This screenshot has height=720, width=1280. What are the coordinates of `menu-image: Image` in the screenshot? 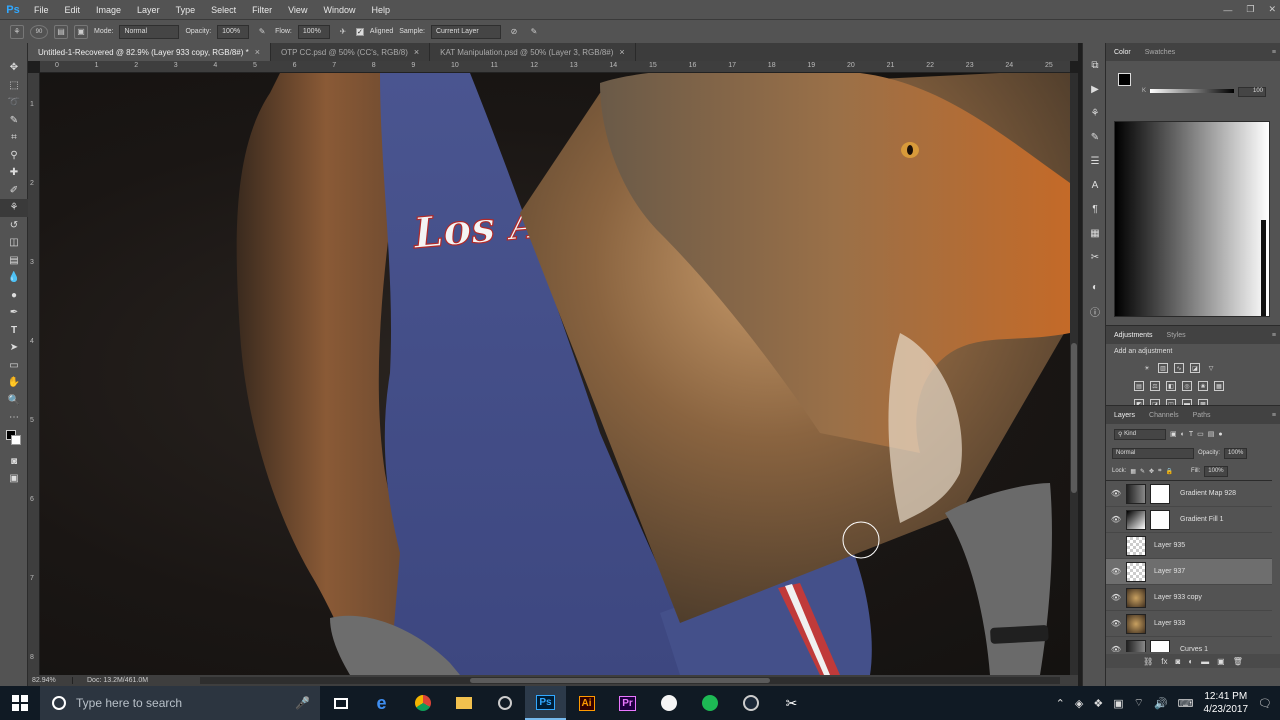 It's located at (108, 10).